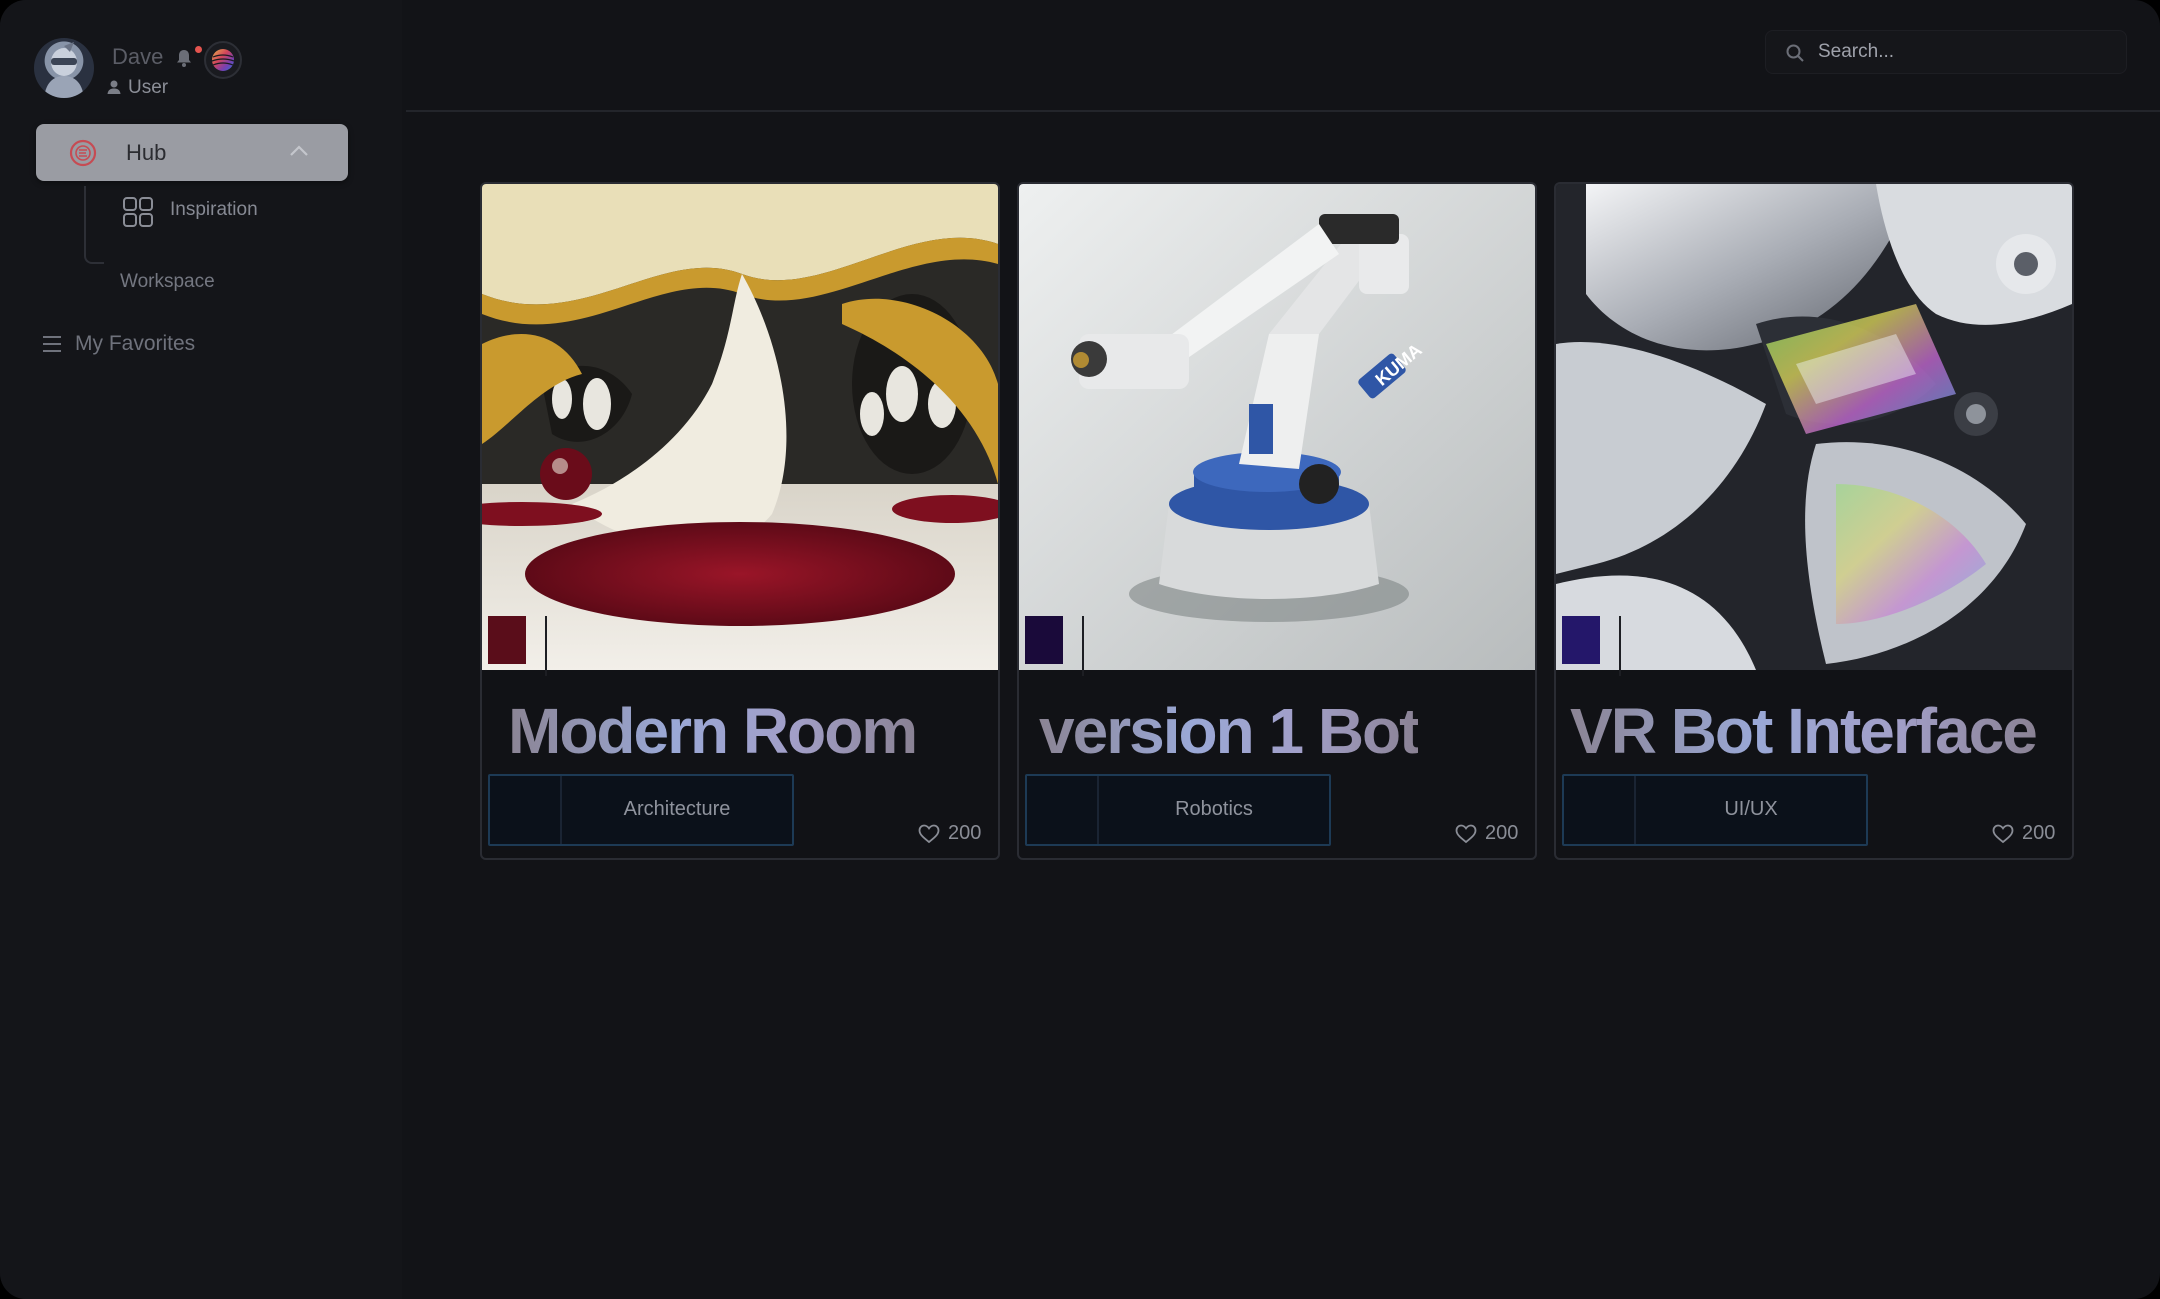 The width and height of the screenshot is (2160, 1299). I want to click on search-input, so click(1968, 52).